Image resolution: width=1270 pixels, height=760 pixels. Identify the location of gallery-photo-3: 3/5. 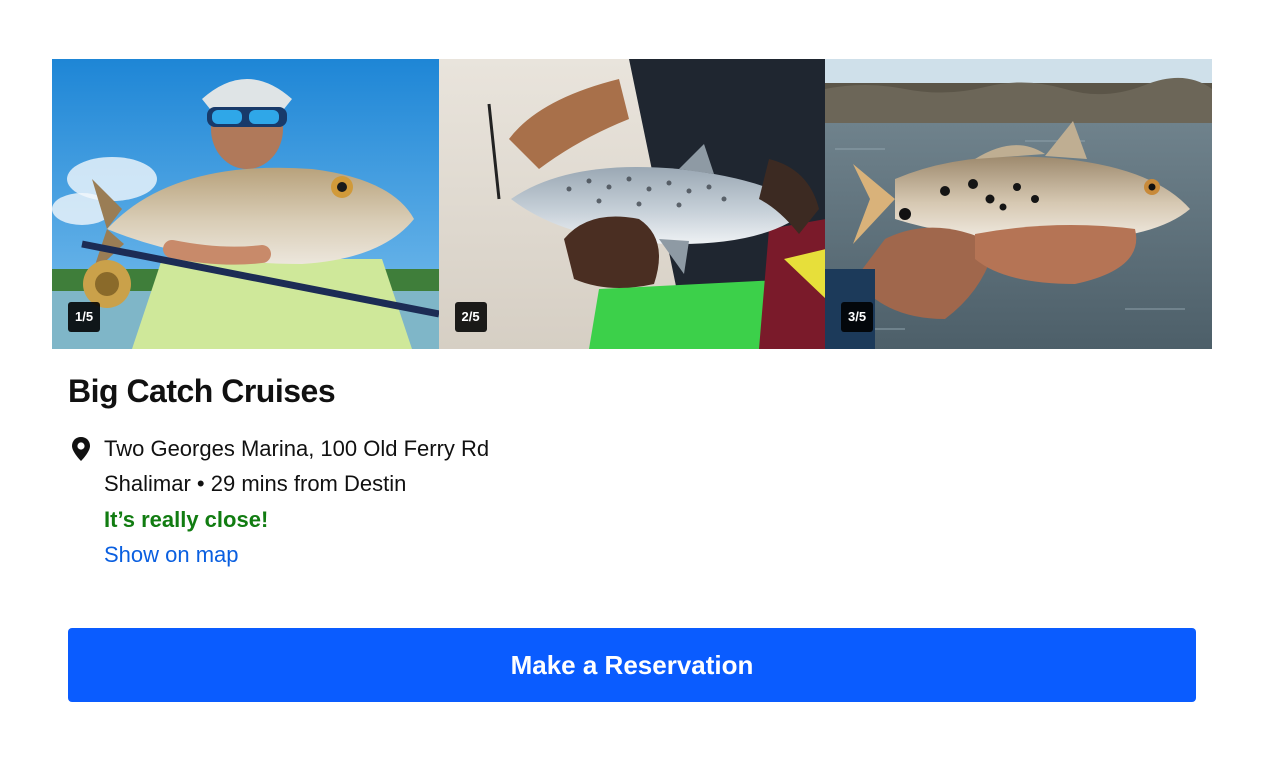
(1018, 204).